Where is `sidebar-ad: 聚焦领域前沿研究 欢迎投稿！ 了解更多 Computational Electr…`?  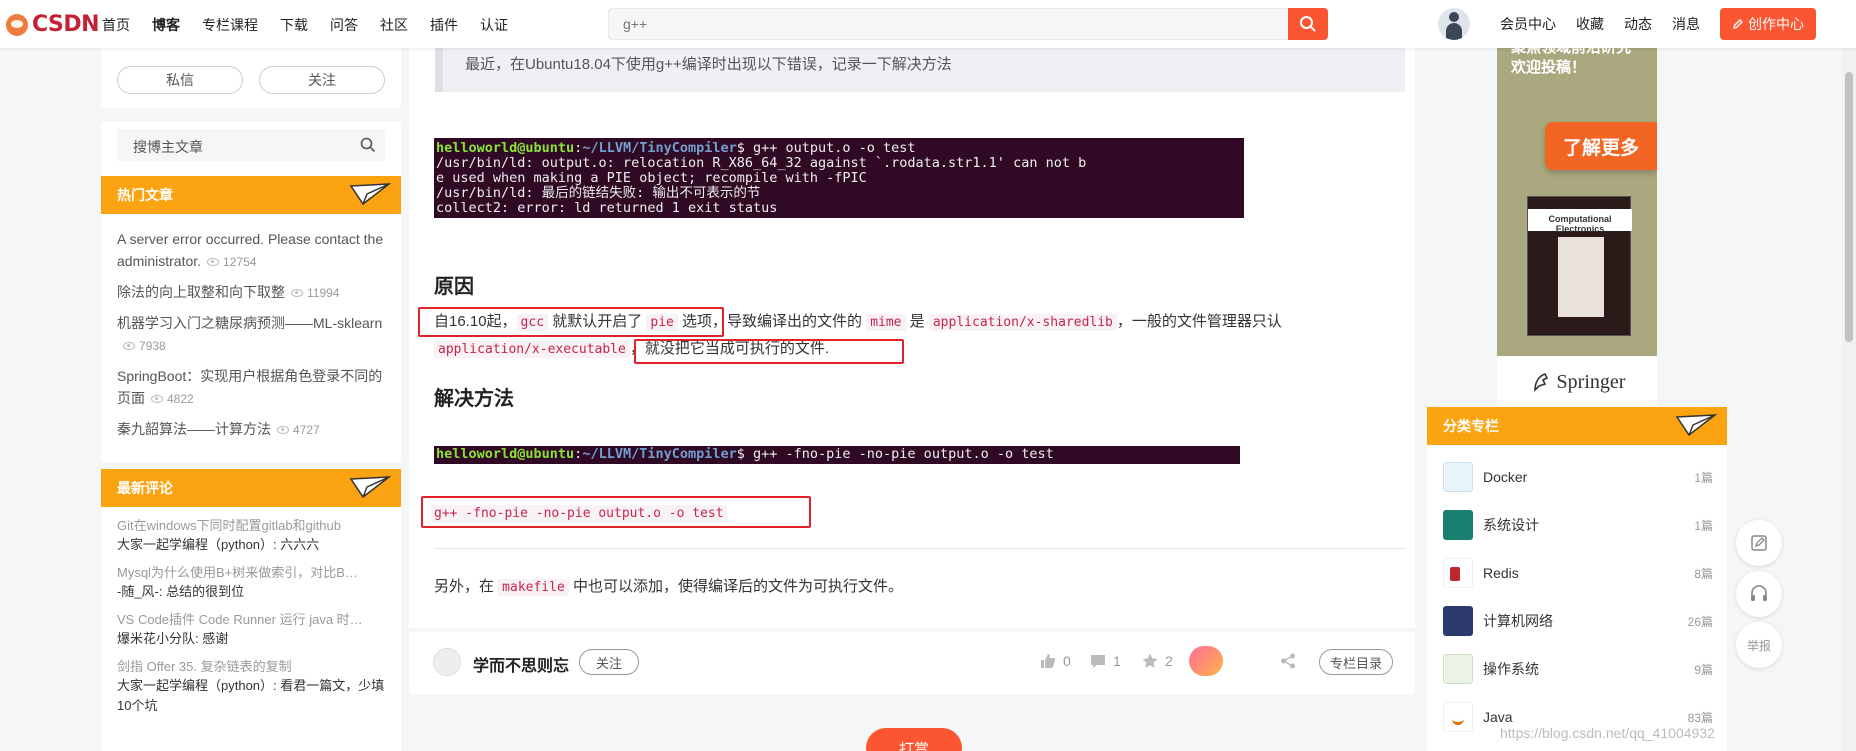 sidebar-ad: 聚焦领域前沿研究 欢迎投稿！ 了解更多 Computational Electr… is located at coordinates (1577, 228).